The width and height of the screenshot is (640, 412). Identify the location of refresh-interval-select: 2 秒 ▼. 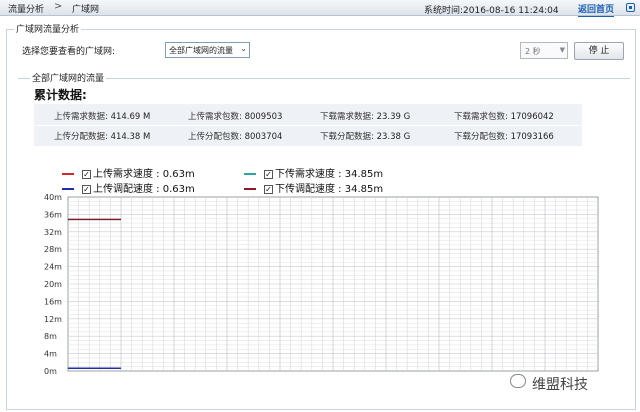
(544, 50).